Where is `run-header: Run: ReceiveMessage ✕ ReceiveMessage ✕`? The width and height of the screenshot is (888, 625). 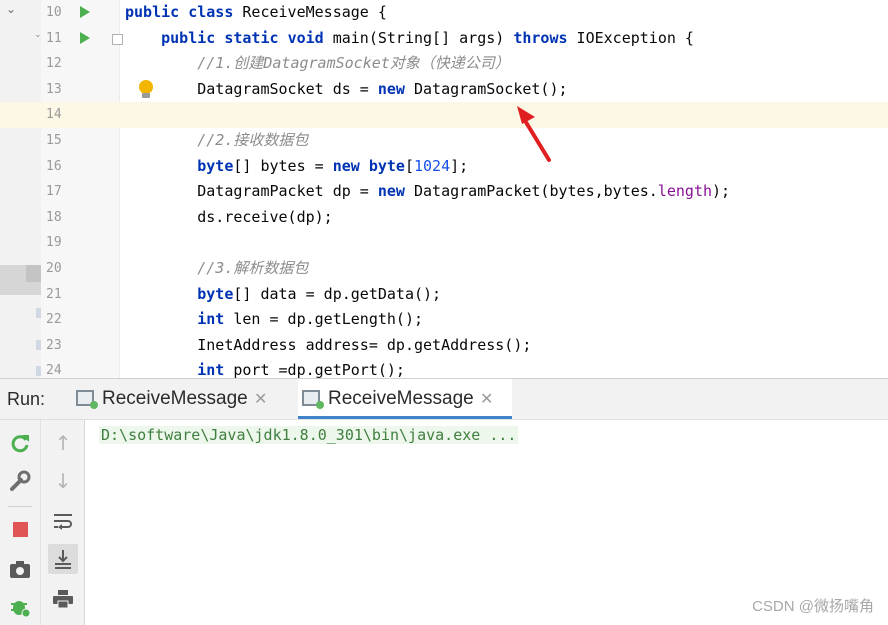 run-header: Run: ReceiveMessage ✕ ReceiveMessage ✕ is located at coordinates (444, 399).